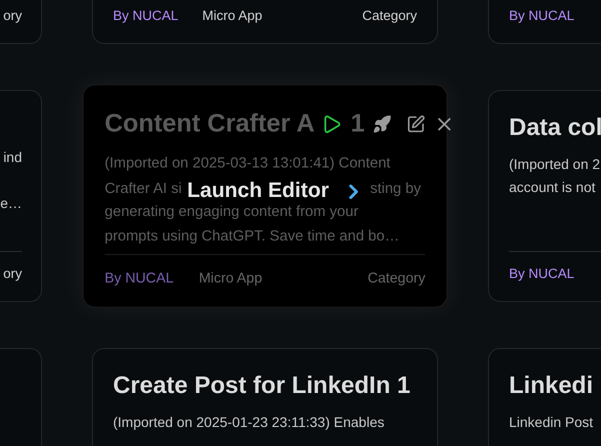 The image size is (601, 446). What do you see at coordinates (209, 124) in the screenshot?
I see `card-title: Content Crafter A` at bounding box center [209, 124].